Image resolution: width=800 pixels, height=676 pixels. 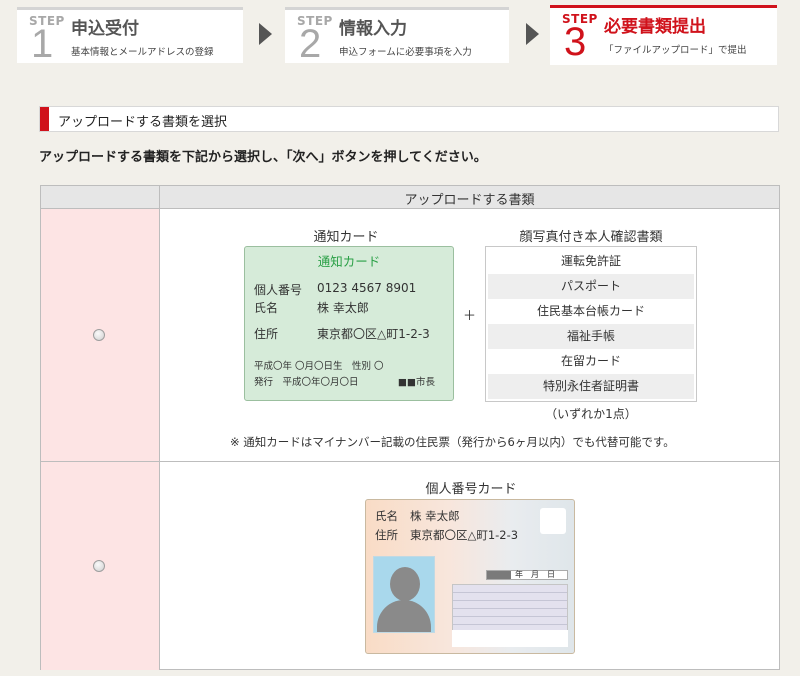 What do you see at coordinates (346, 237) in the screenshot?
I see `notice-card-caption: 通知カード` at bounding box center [346, 237].